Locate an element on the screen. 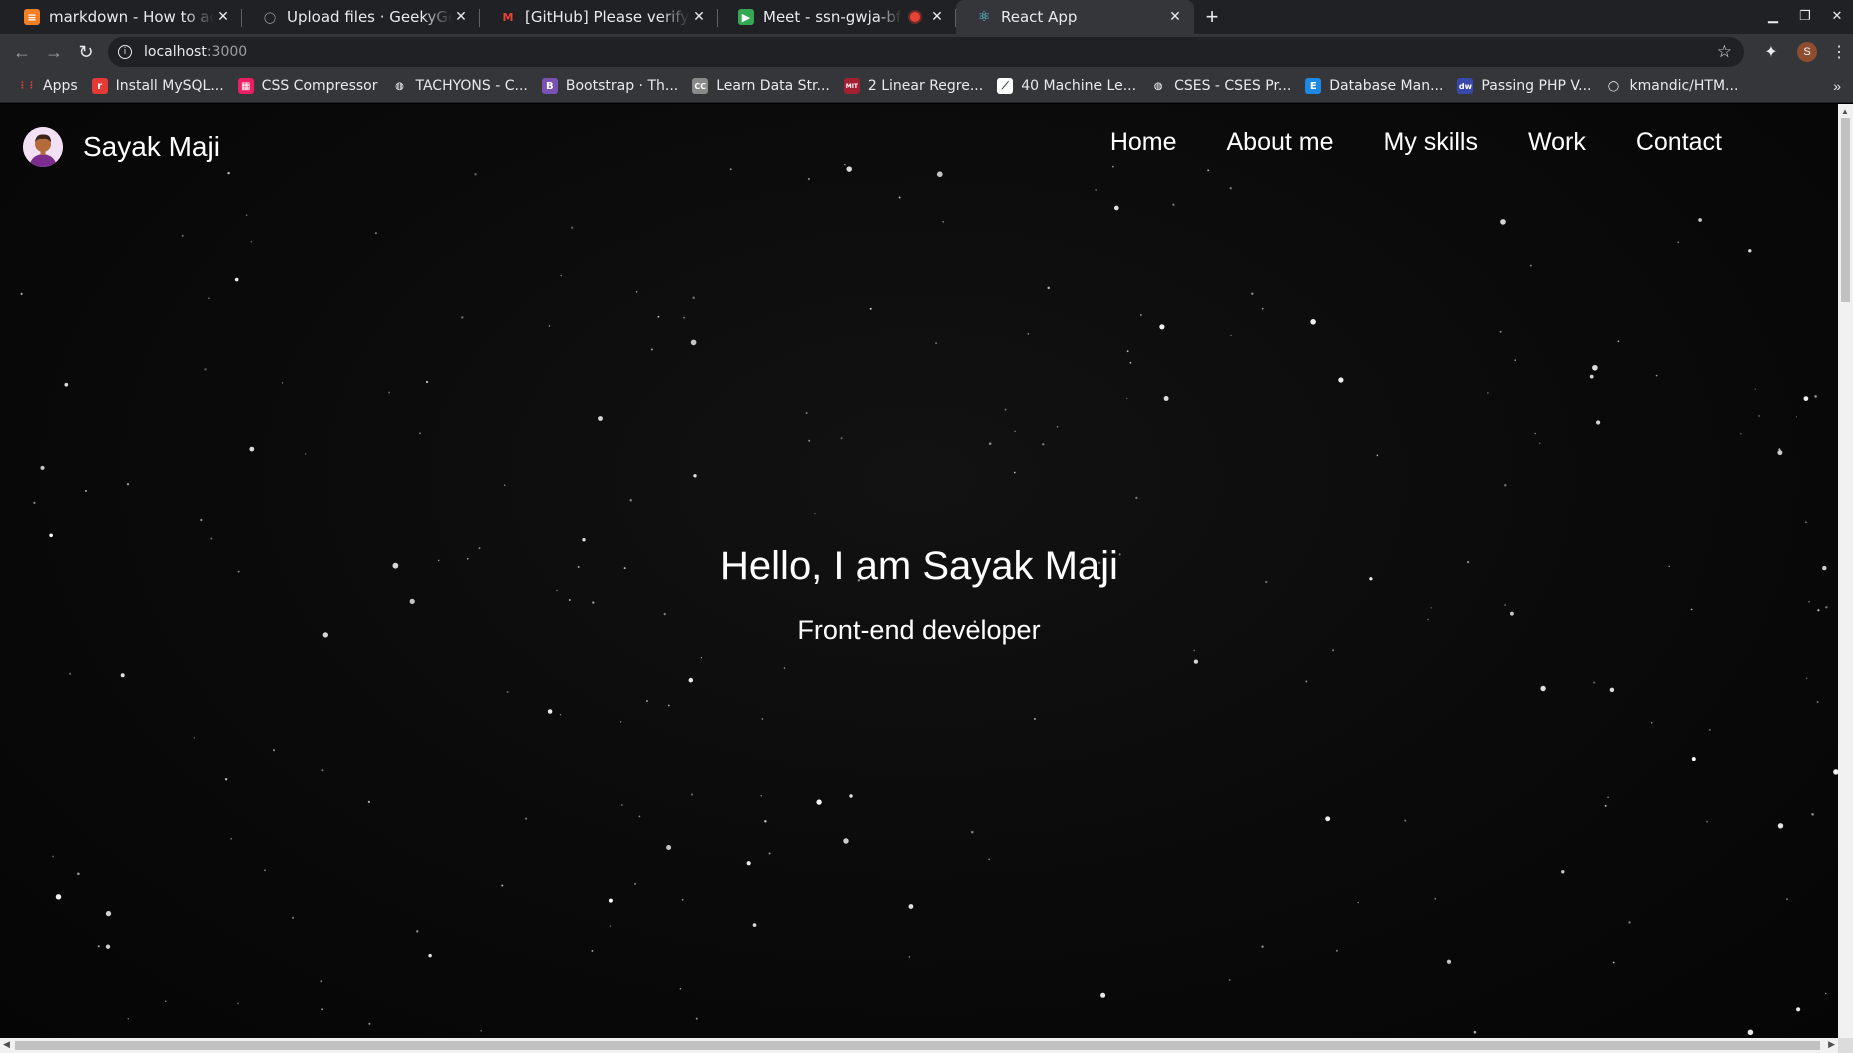 The image size is (1853, 1053). browser-tab: ⚛ React App ✕ is located at coordinates (1075, 17).